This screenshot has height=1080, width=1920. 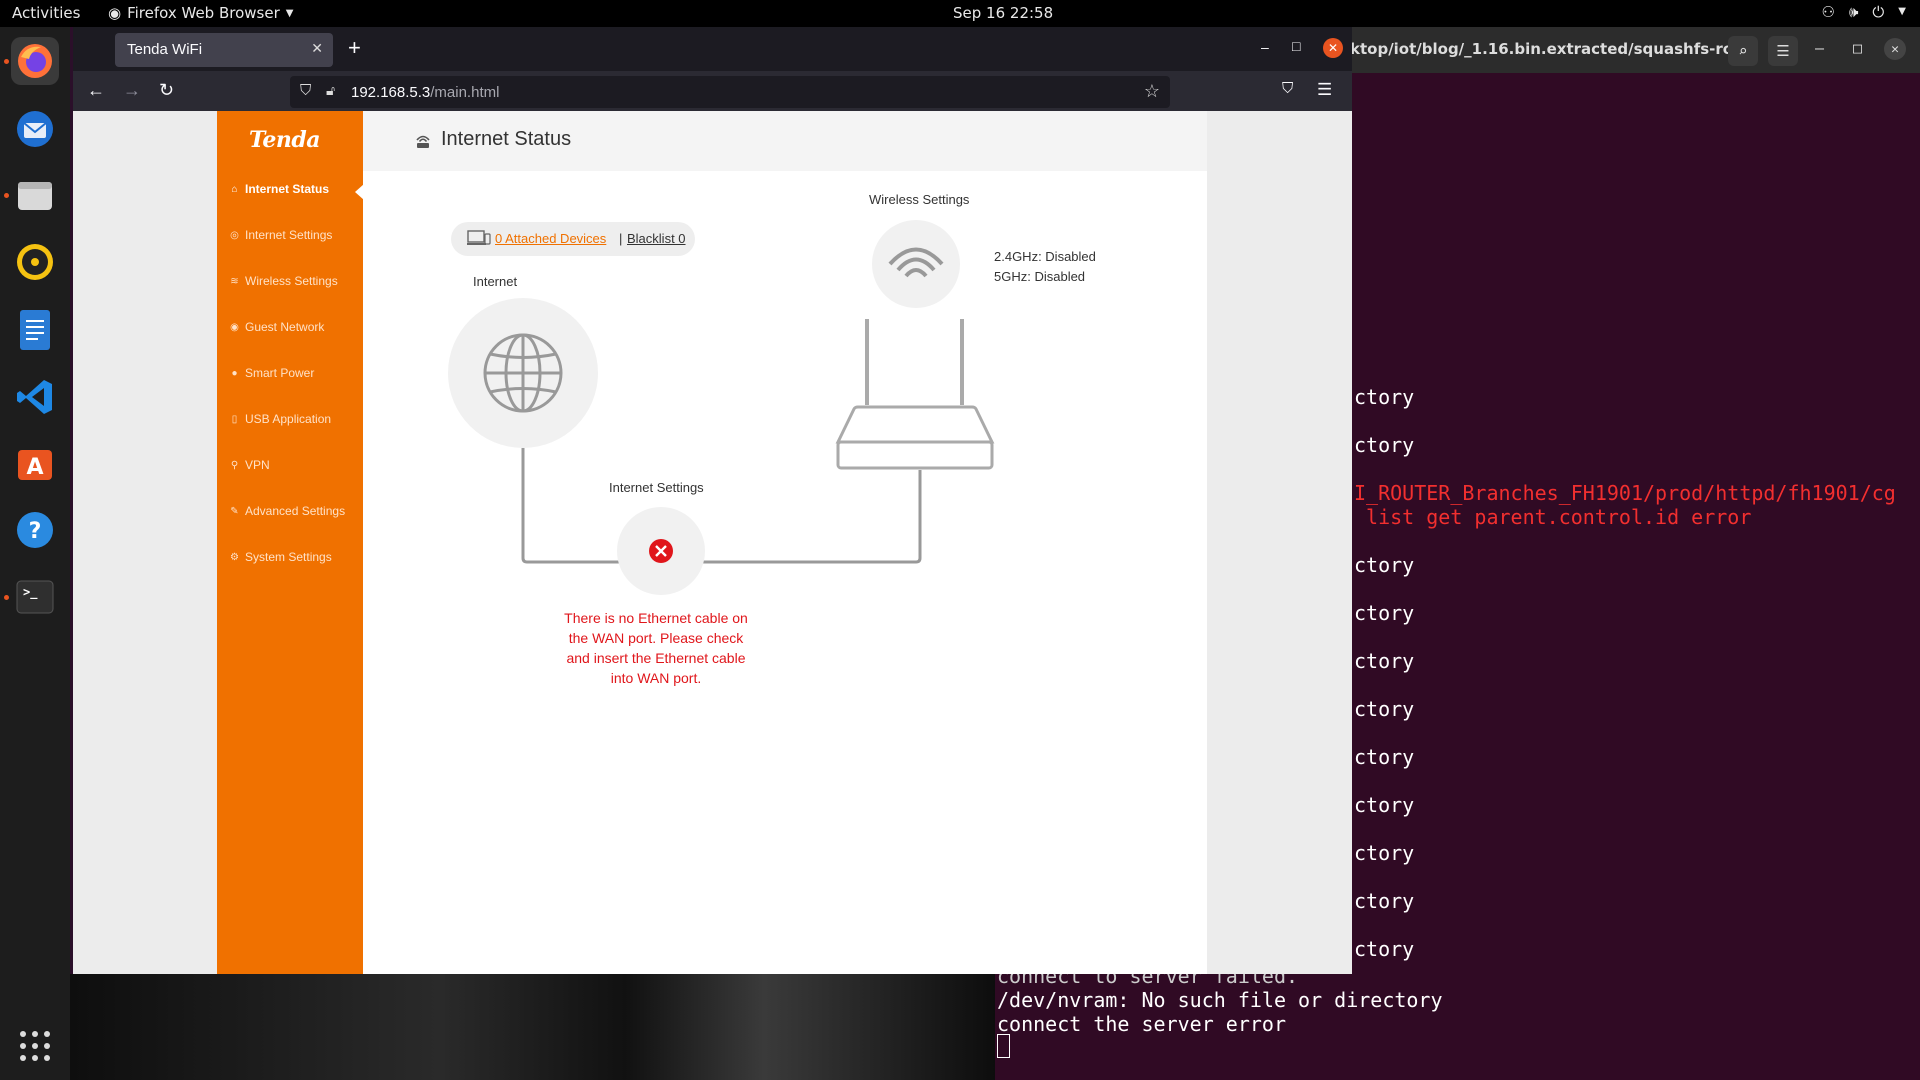 I want to click on help-dock-icon: ?, so click(x=35, y=530).